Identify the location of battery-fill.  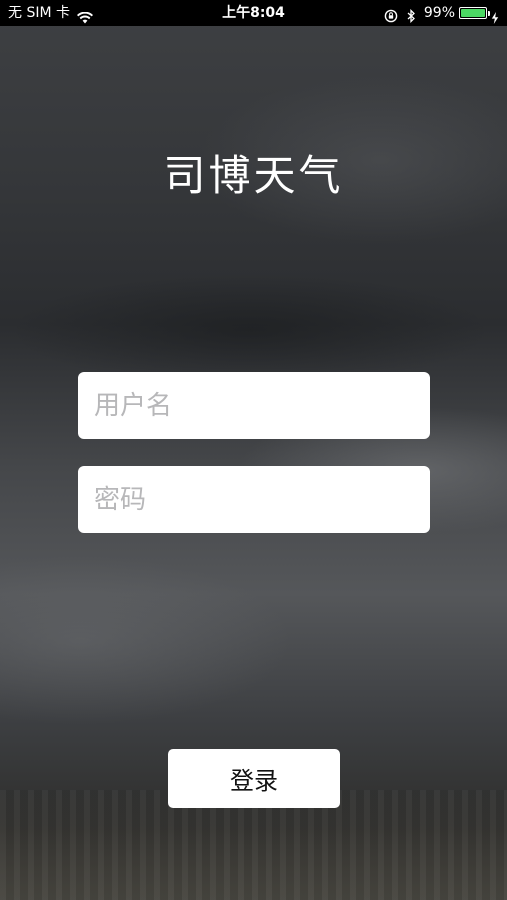
(473, 13).